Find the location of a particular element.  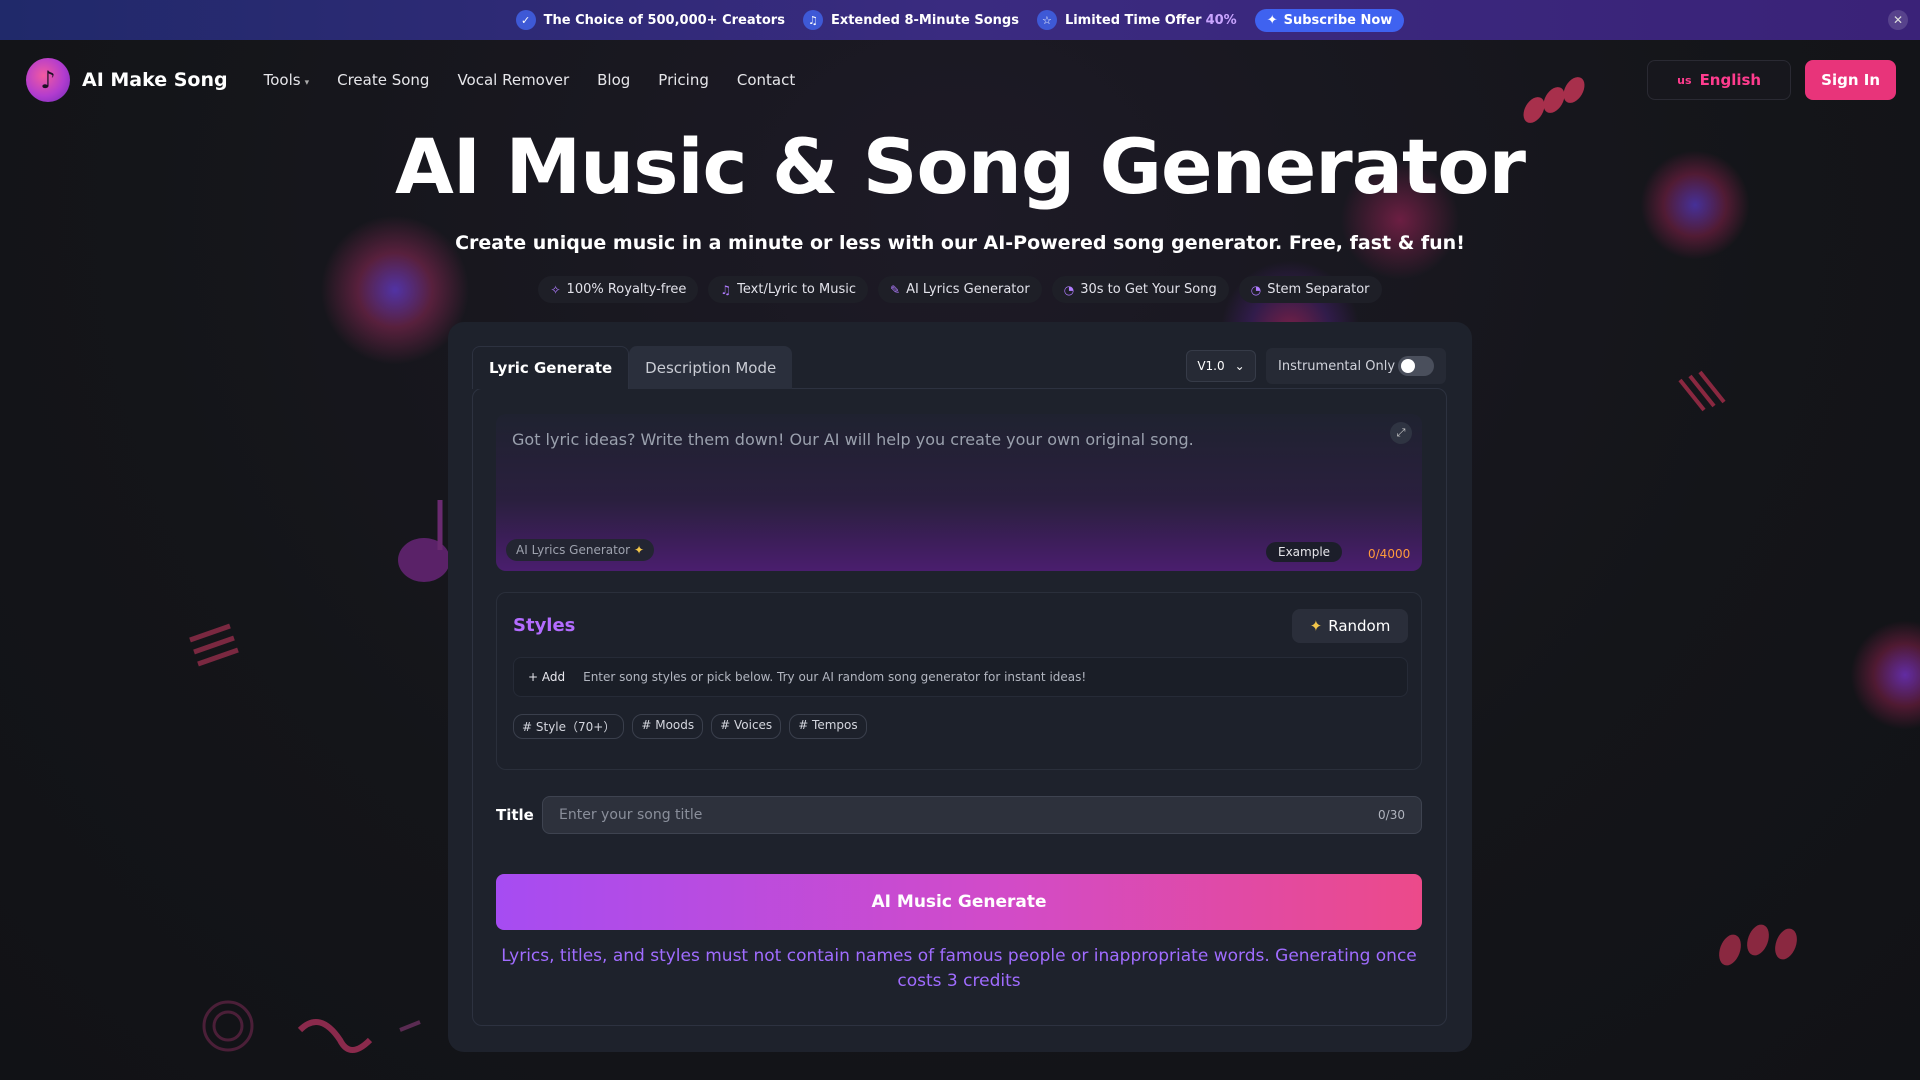

tab-description-mode: Description Mode is located at coordinates (711, 367).